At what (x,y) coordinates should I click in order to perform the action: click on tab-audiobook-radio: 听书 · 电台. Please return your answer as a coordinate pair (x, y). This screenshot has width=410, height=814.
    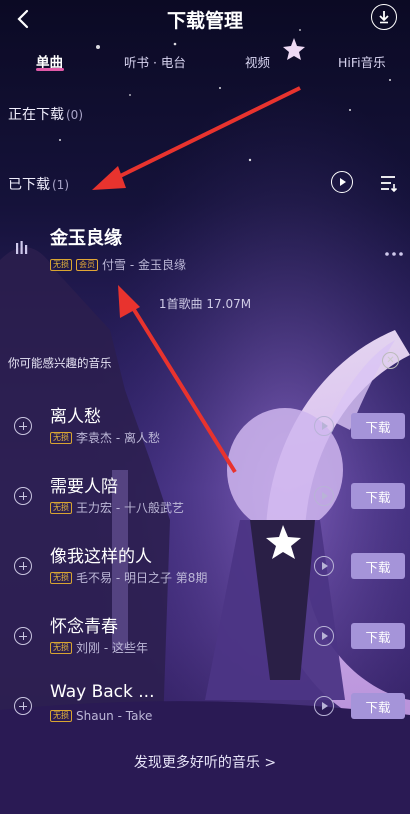
    Looking at the image, I should click on (155, 61).